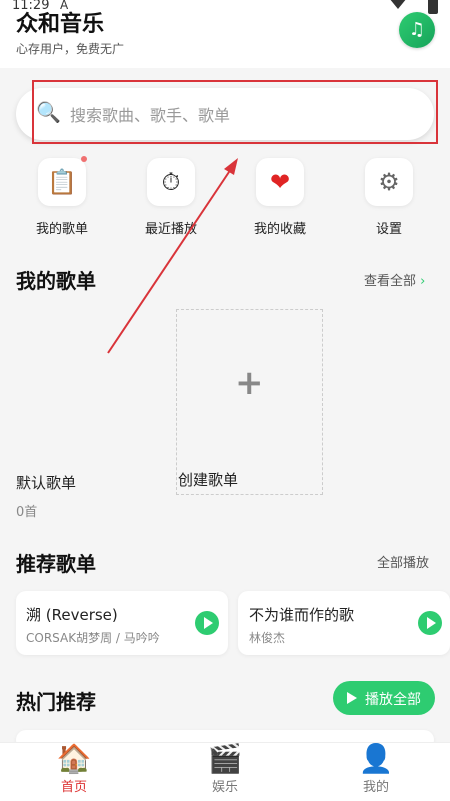 The width and height of the screenshot is (450, 801). Describe the element at coordinates (73, 787) in the screenshot. I see `nav-label-home: 首页` at that location.